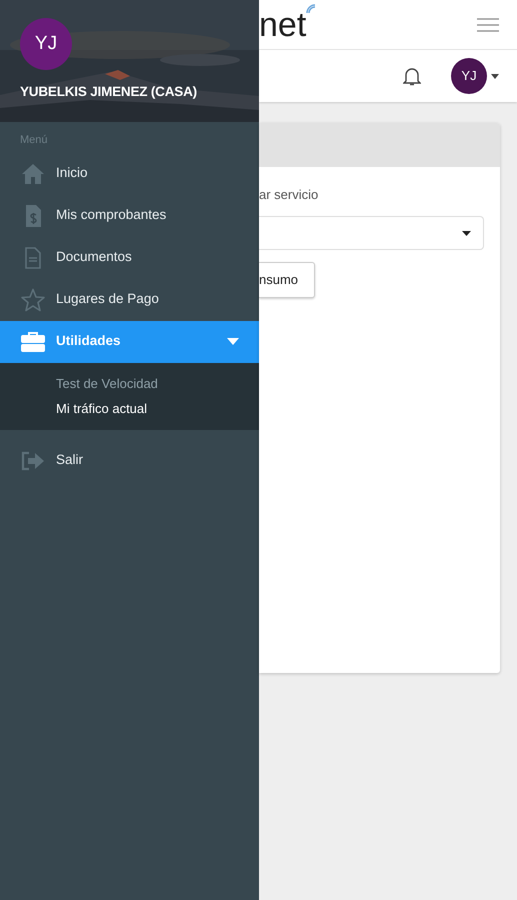 The image size is (517, 900). I want to click on submenu-item: Mi tráfico actual, so click(74, 409).